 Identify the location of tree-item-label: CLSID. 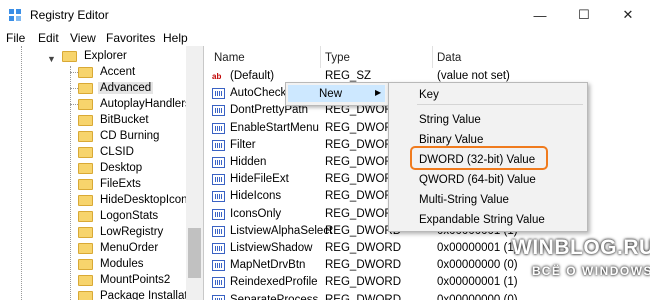
(117, 152).